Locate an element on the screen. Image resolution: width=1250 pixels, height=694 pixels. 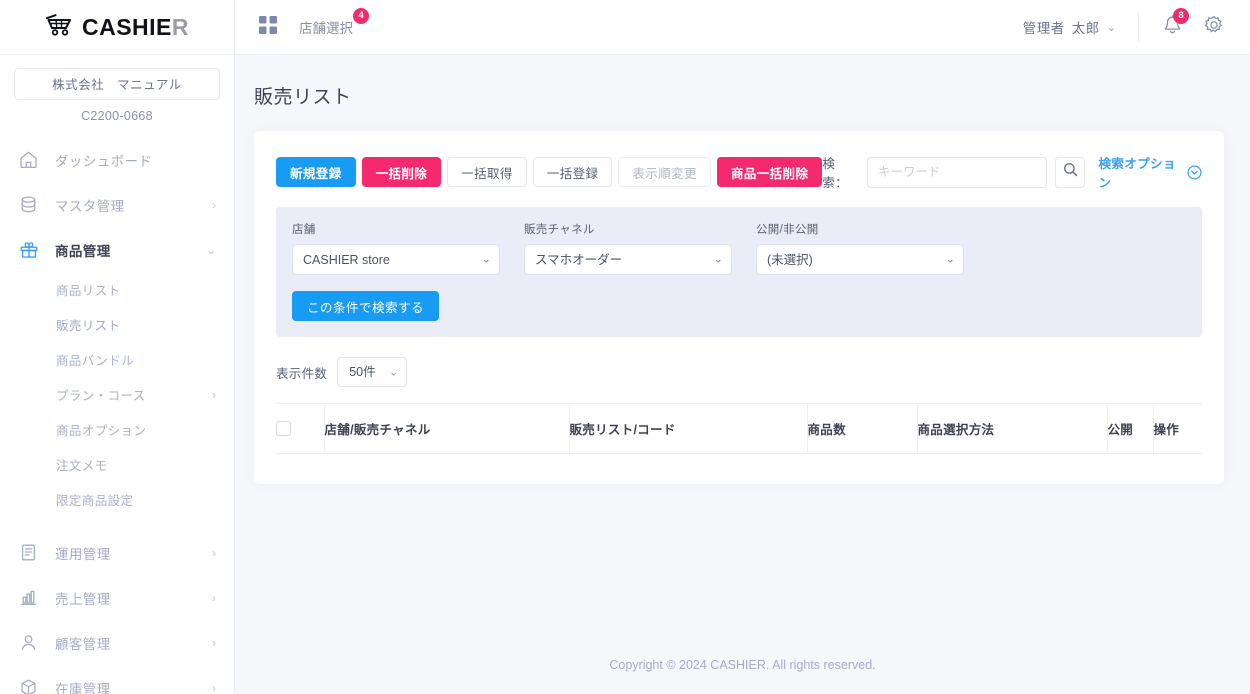
sidebar-item-label: 在庫管理 is located at coordinates (83, 687).